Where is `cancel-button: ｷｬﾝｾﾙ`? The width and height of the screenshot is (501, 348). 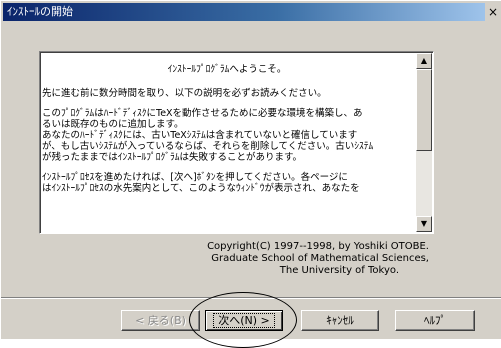
cancel-button: ｷｬﾝｾﾙ is located at coordinates (340, 320).